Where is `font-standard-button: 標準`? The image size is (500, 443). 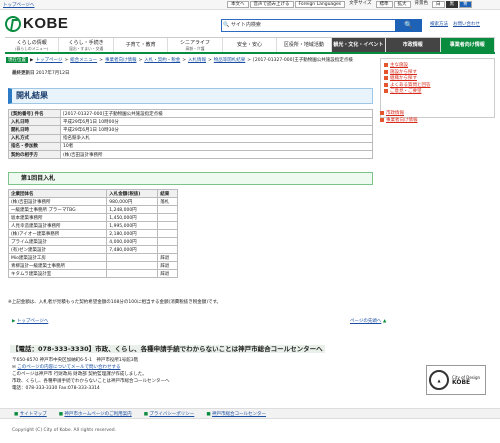
font-standard-button: 標準 is located at coordinates (384, 4).